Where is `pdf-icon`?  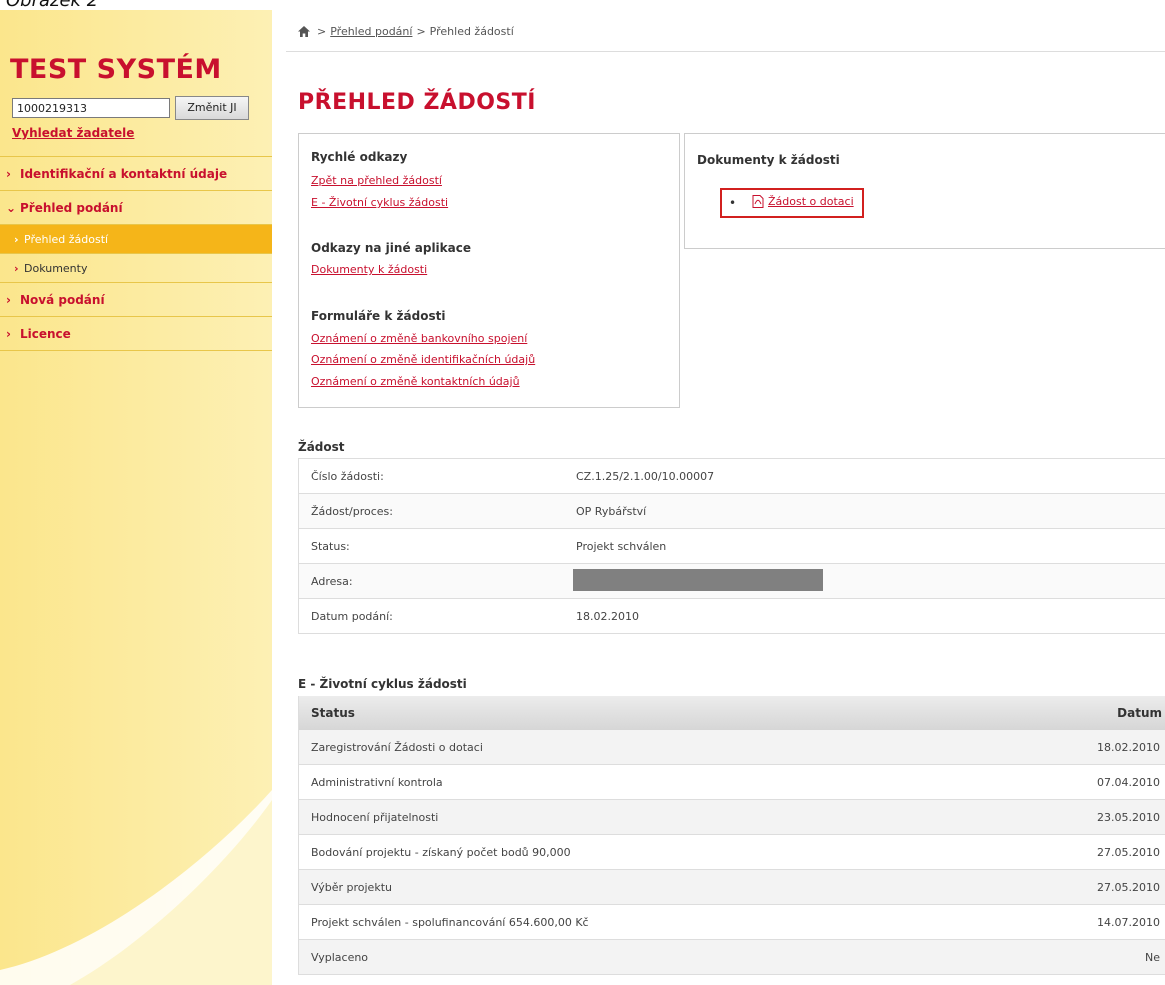 pdf-icon is located at coordinates (758, 201).